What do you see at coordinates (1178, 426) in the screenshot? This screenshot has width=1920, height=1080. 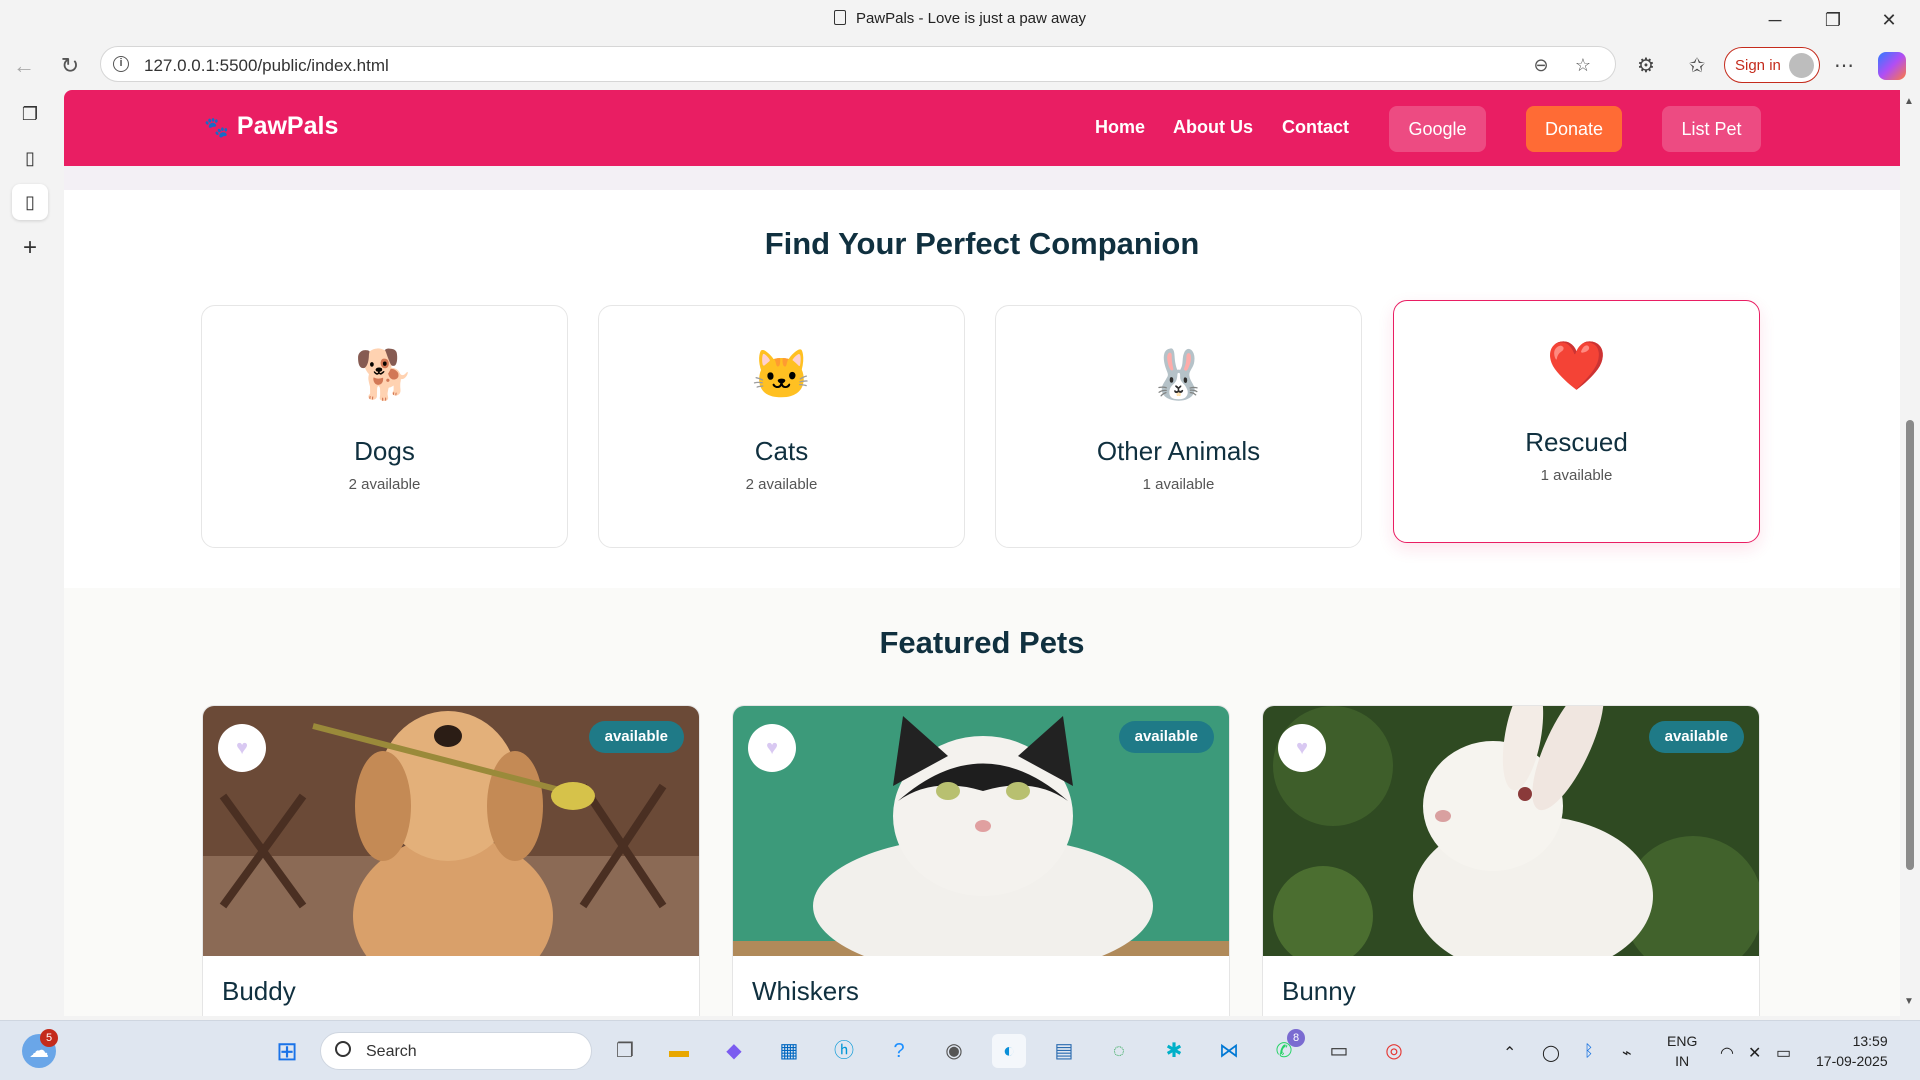 I see `category-card-other-animals: 🐰 Other Animals 1 available` at bounding box center [1178, 426].